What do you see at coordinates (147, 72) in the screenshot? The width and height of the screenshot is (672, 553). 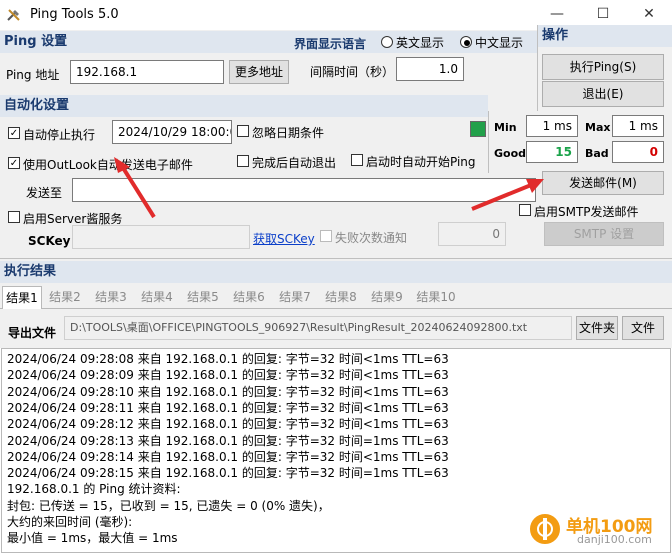 I see `ping-address-input: 192.168.1` at bounding box center [147, 72].